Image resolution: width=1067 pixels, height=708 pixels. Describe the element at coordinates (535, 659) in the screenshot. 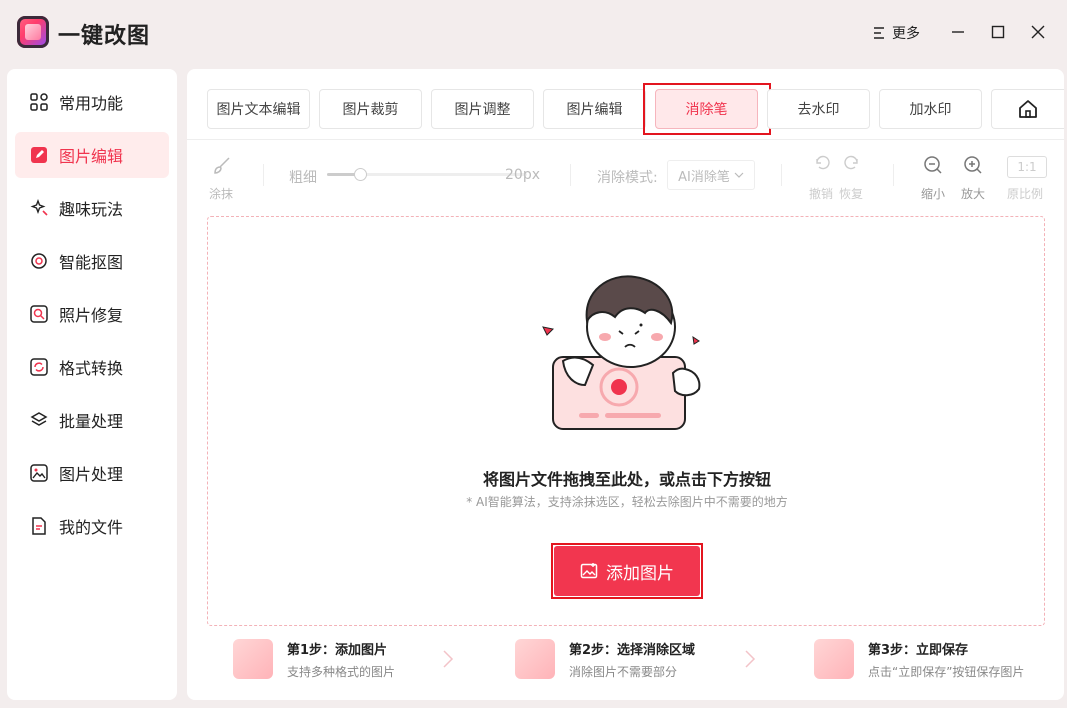

I see `select-area-icon` at that location.